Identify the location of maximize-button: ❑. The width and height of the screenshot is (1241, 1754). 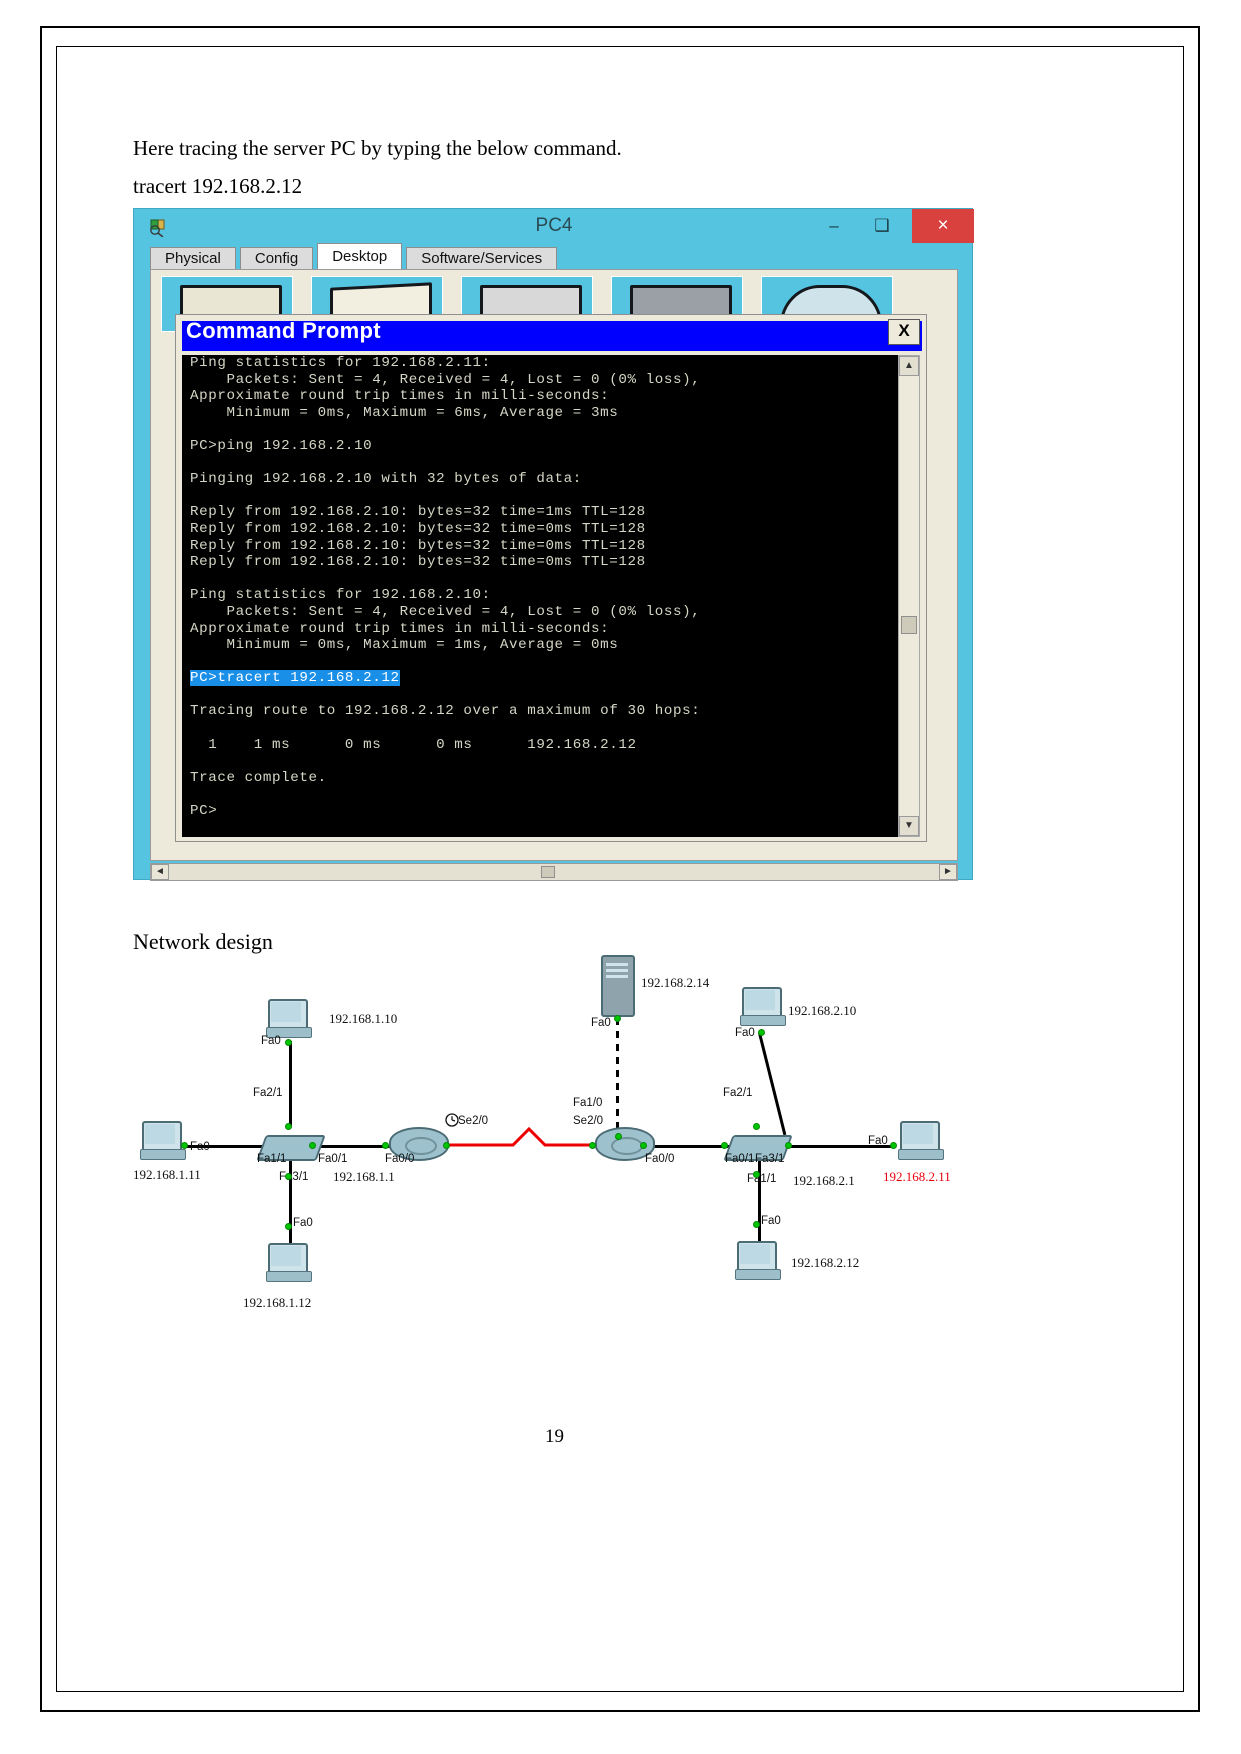
(882, 226).